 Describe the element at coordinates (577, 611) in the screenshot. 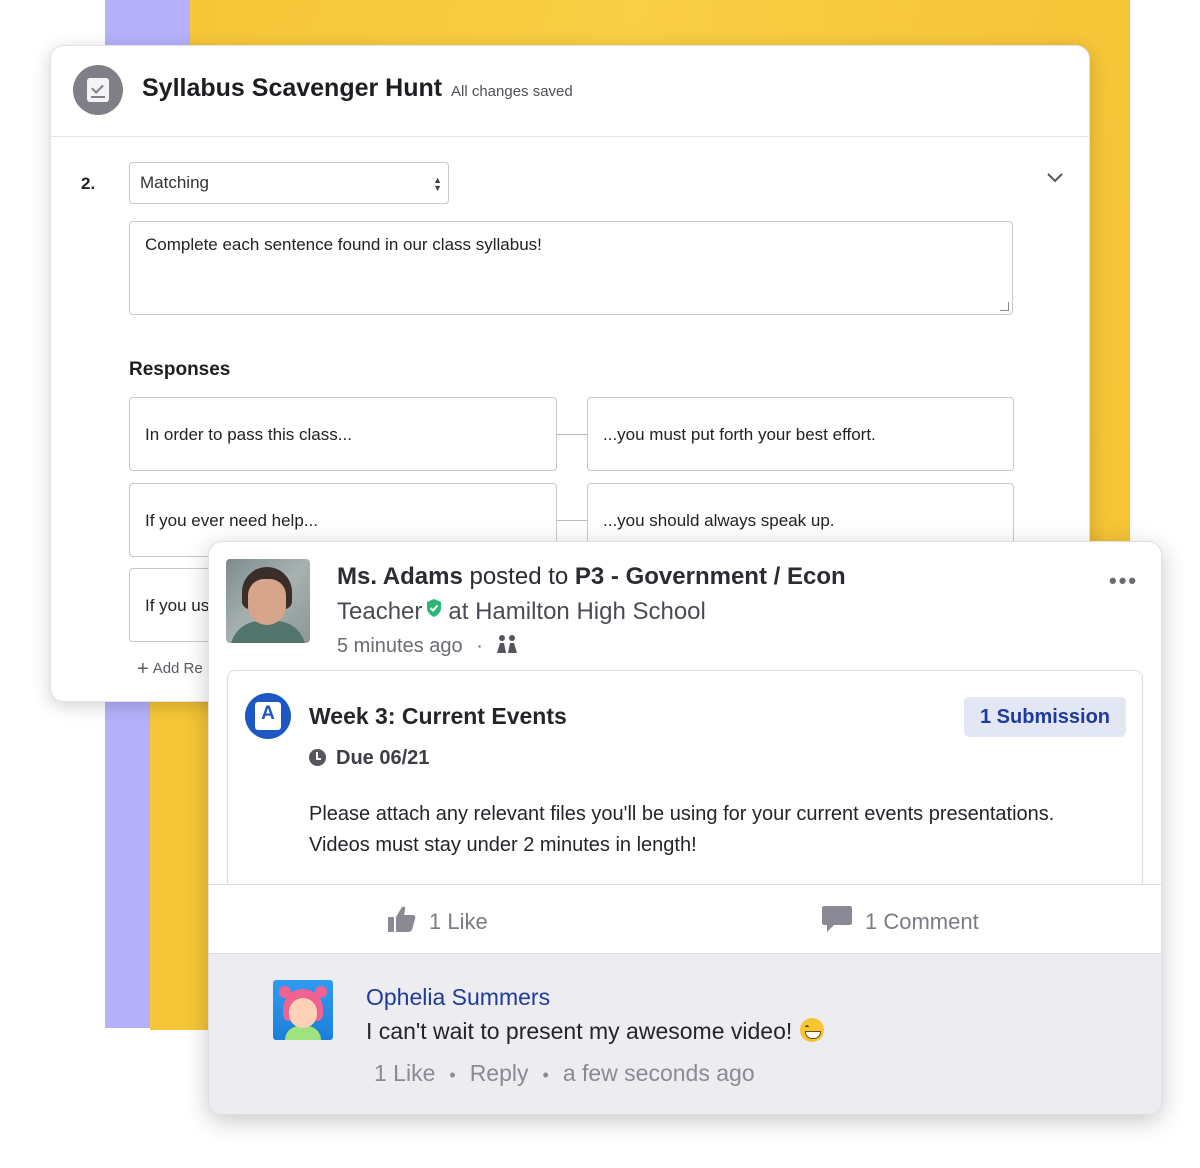

I see `author-school: at Hamilton High School` at that location.